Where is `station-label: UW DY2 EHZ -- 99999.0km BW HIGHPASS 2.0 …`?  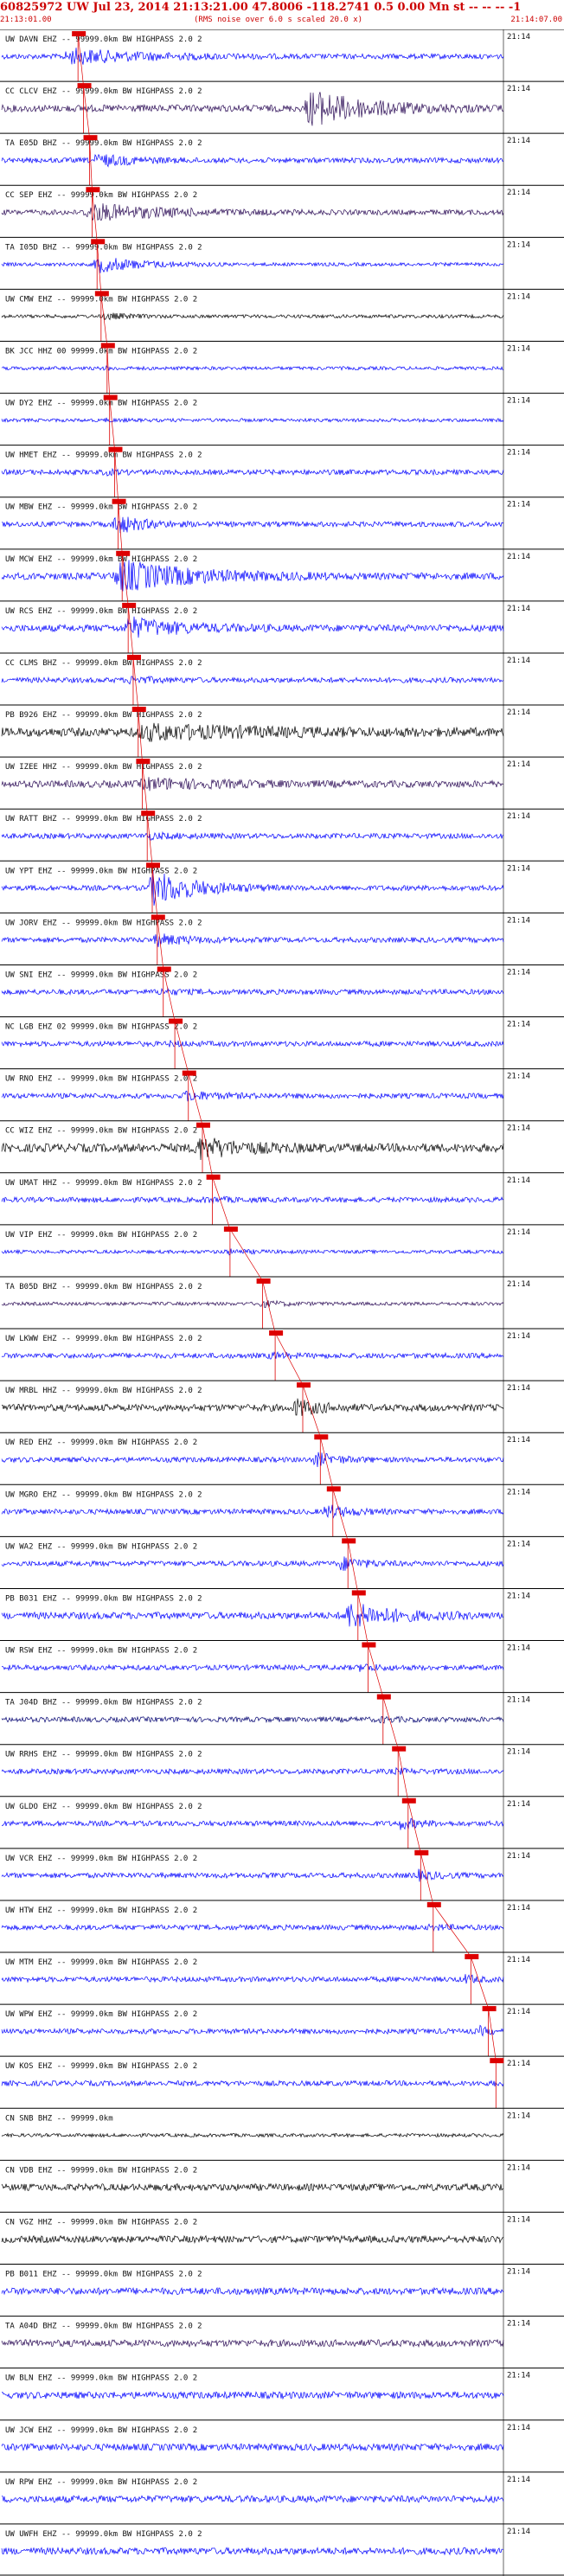 station-label: UW DY2 EHZ -- 99999.0km BW HIGHPASS 2.0 … is located at coordinates (101, 404).